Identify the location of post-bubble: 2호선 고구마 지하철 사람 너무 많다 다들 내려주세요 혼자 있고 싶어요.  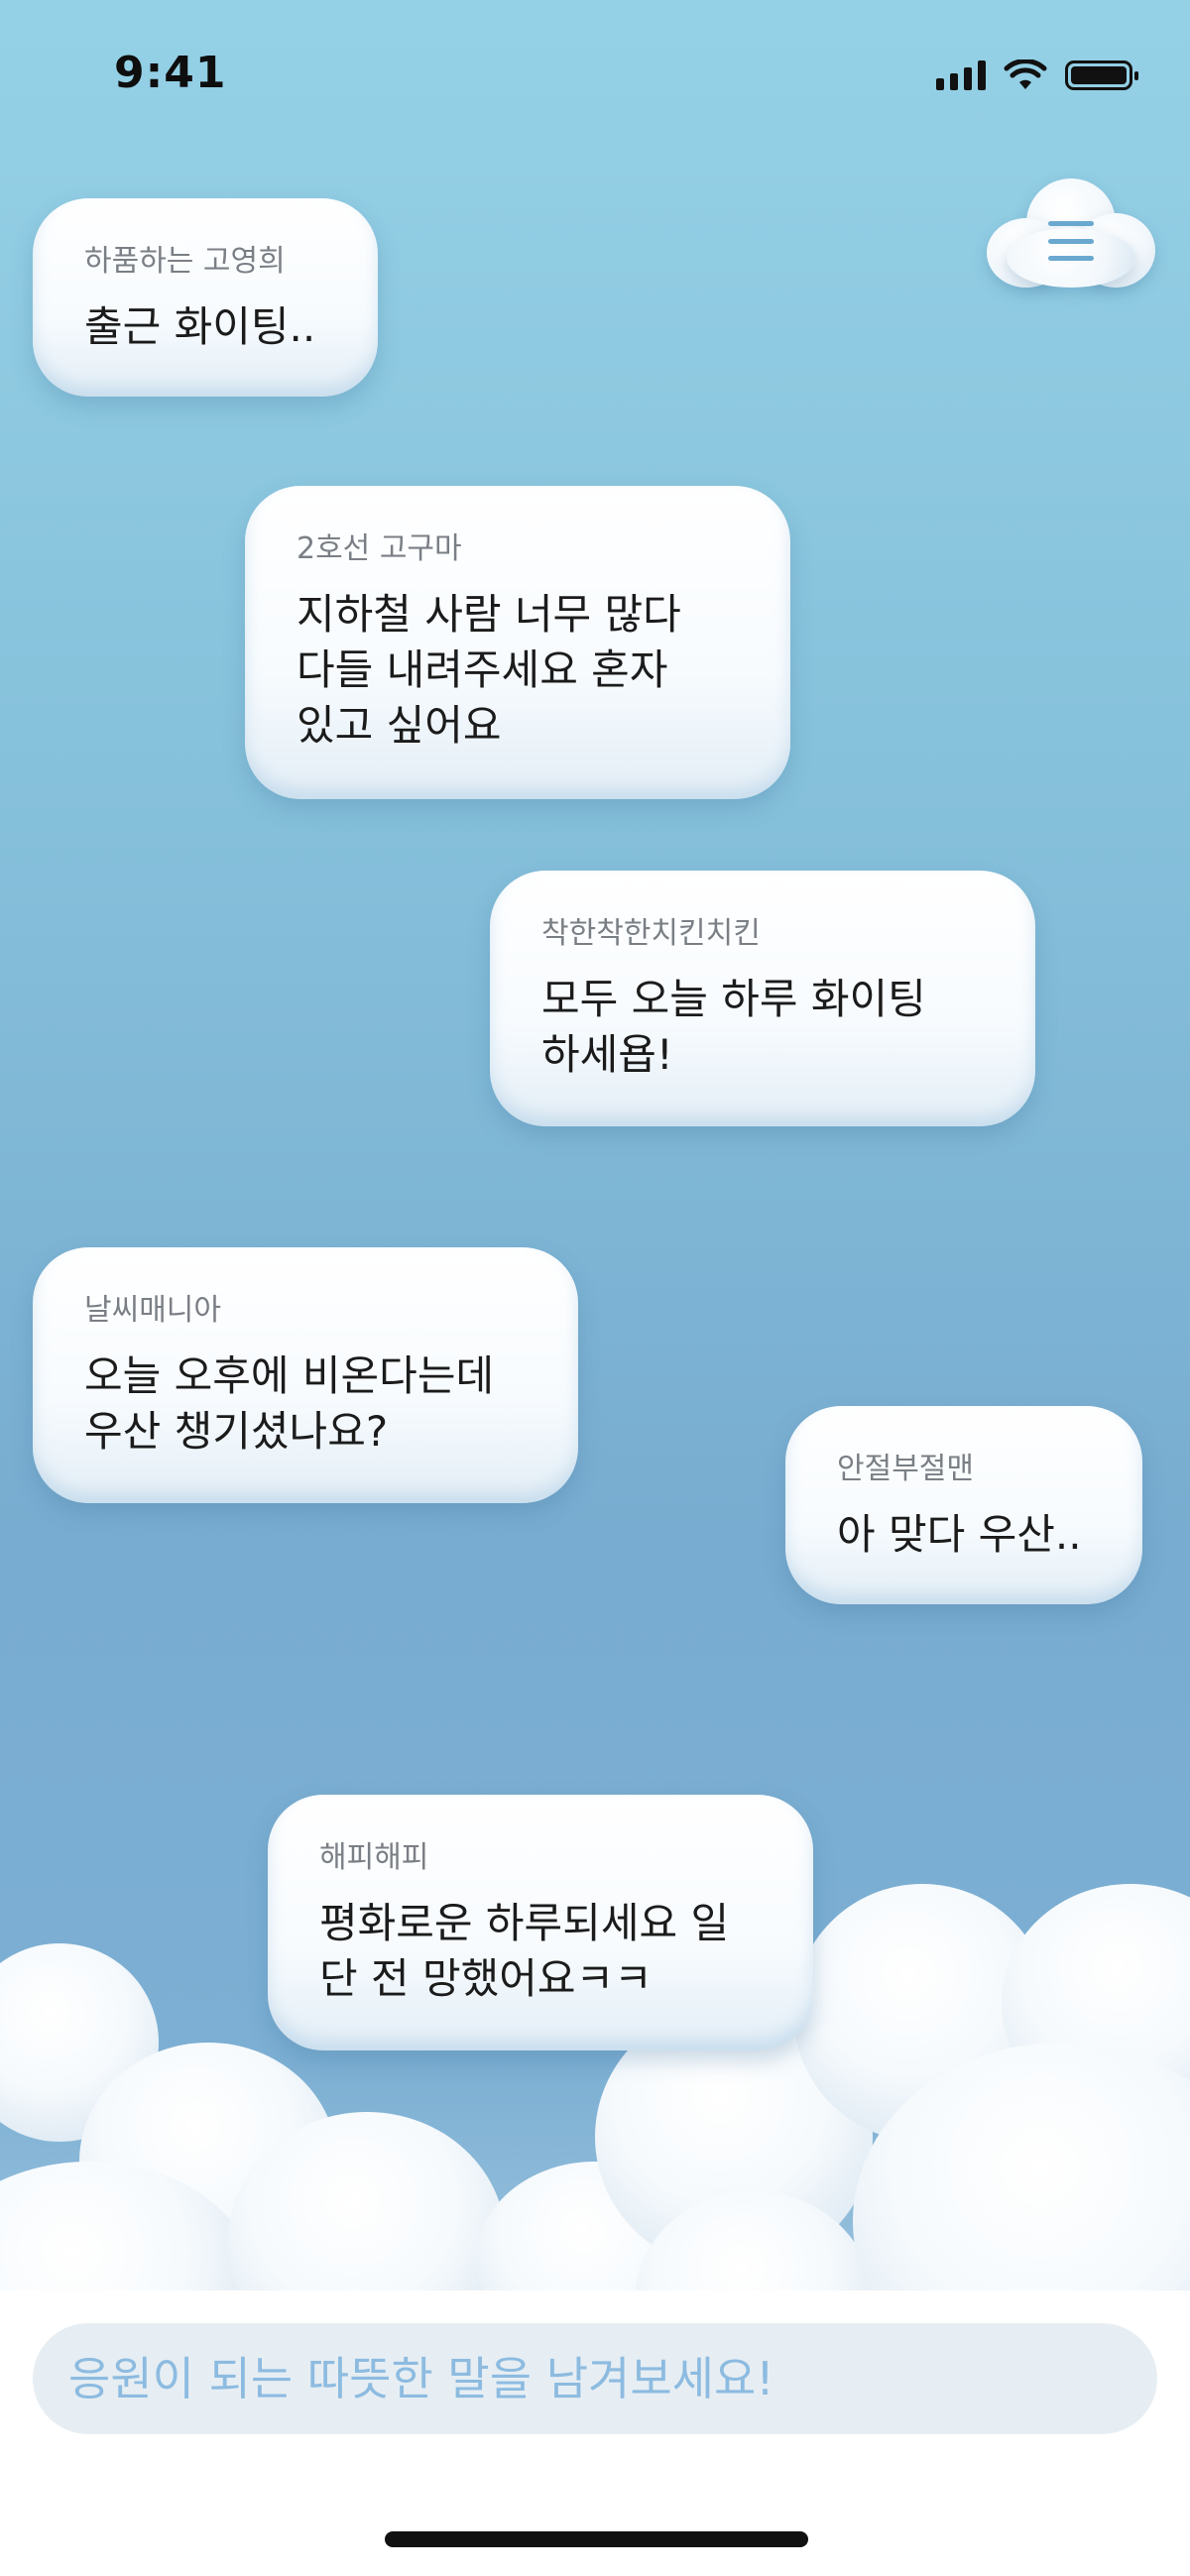
(517, 642).